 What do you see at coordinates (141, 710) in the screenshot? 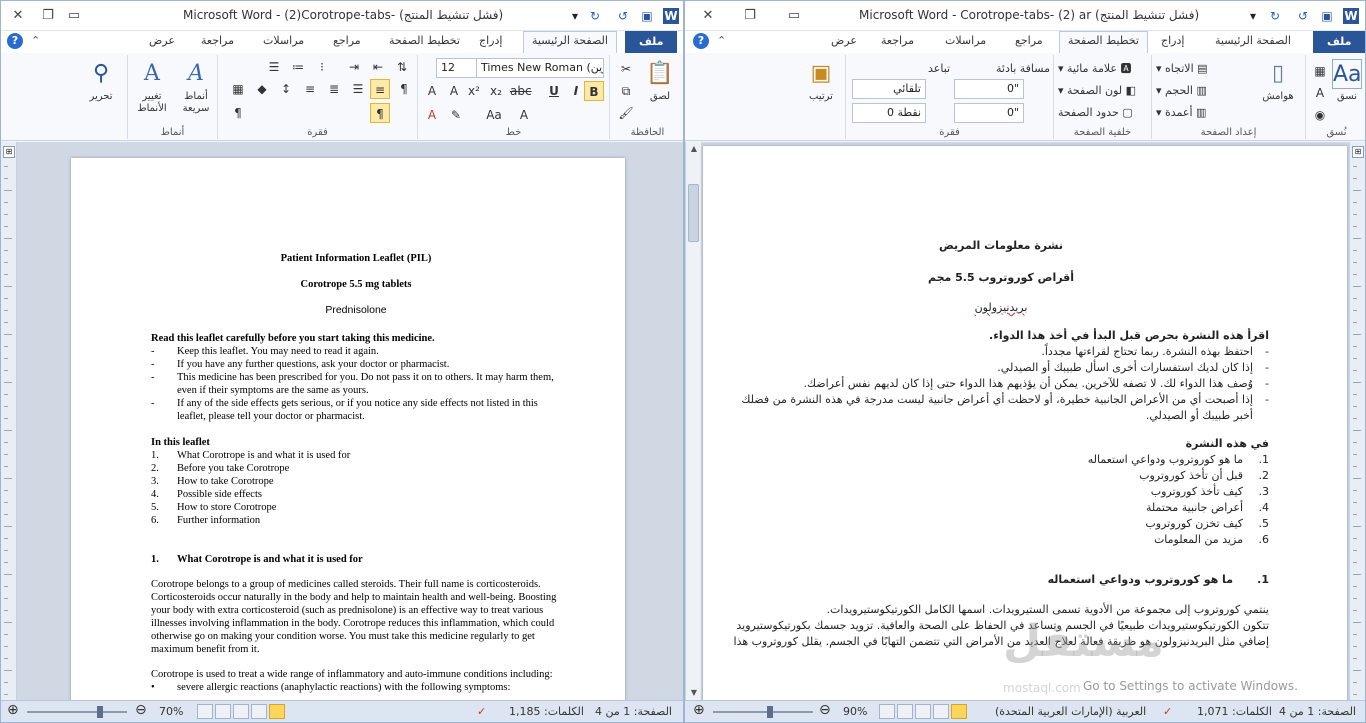
I see `zoom-out-icon: ⊖` at bounding box center [141, 710].